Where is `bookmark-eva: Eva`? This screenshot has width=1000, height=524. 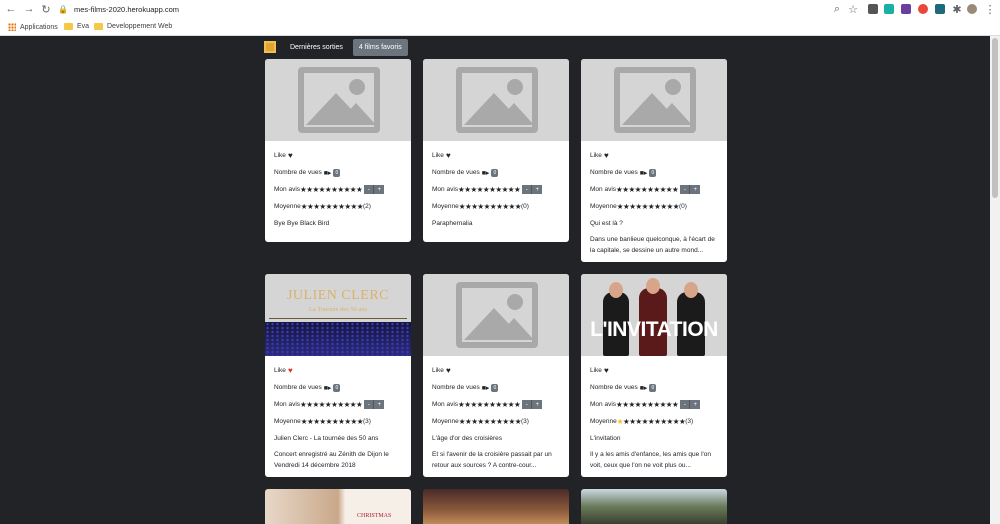
bookmark-eva: Eva is located at coordinates (76, 26).